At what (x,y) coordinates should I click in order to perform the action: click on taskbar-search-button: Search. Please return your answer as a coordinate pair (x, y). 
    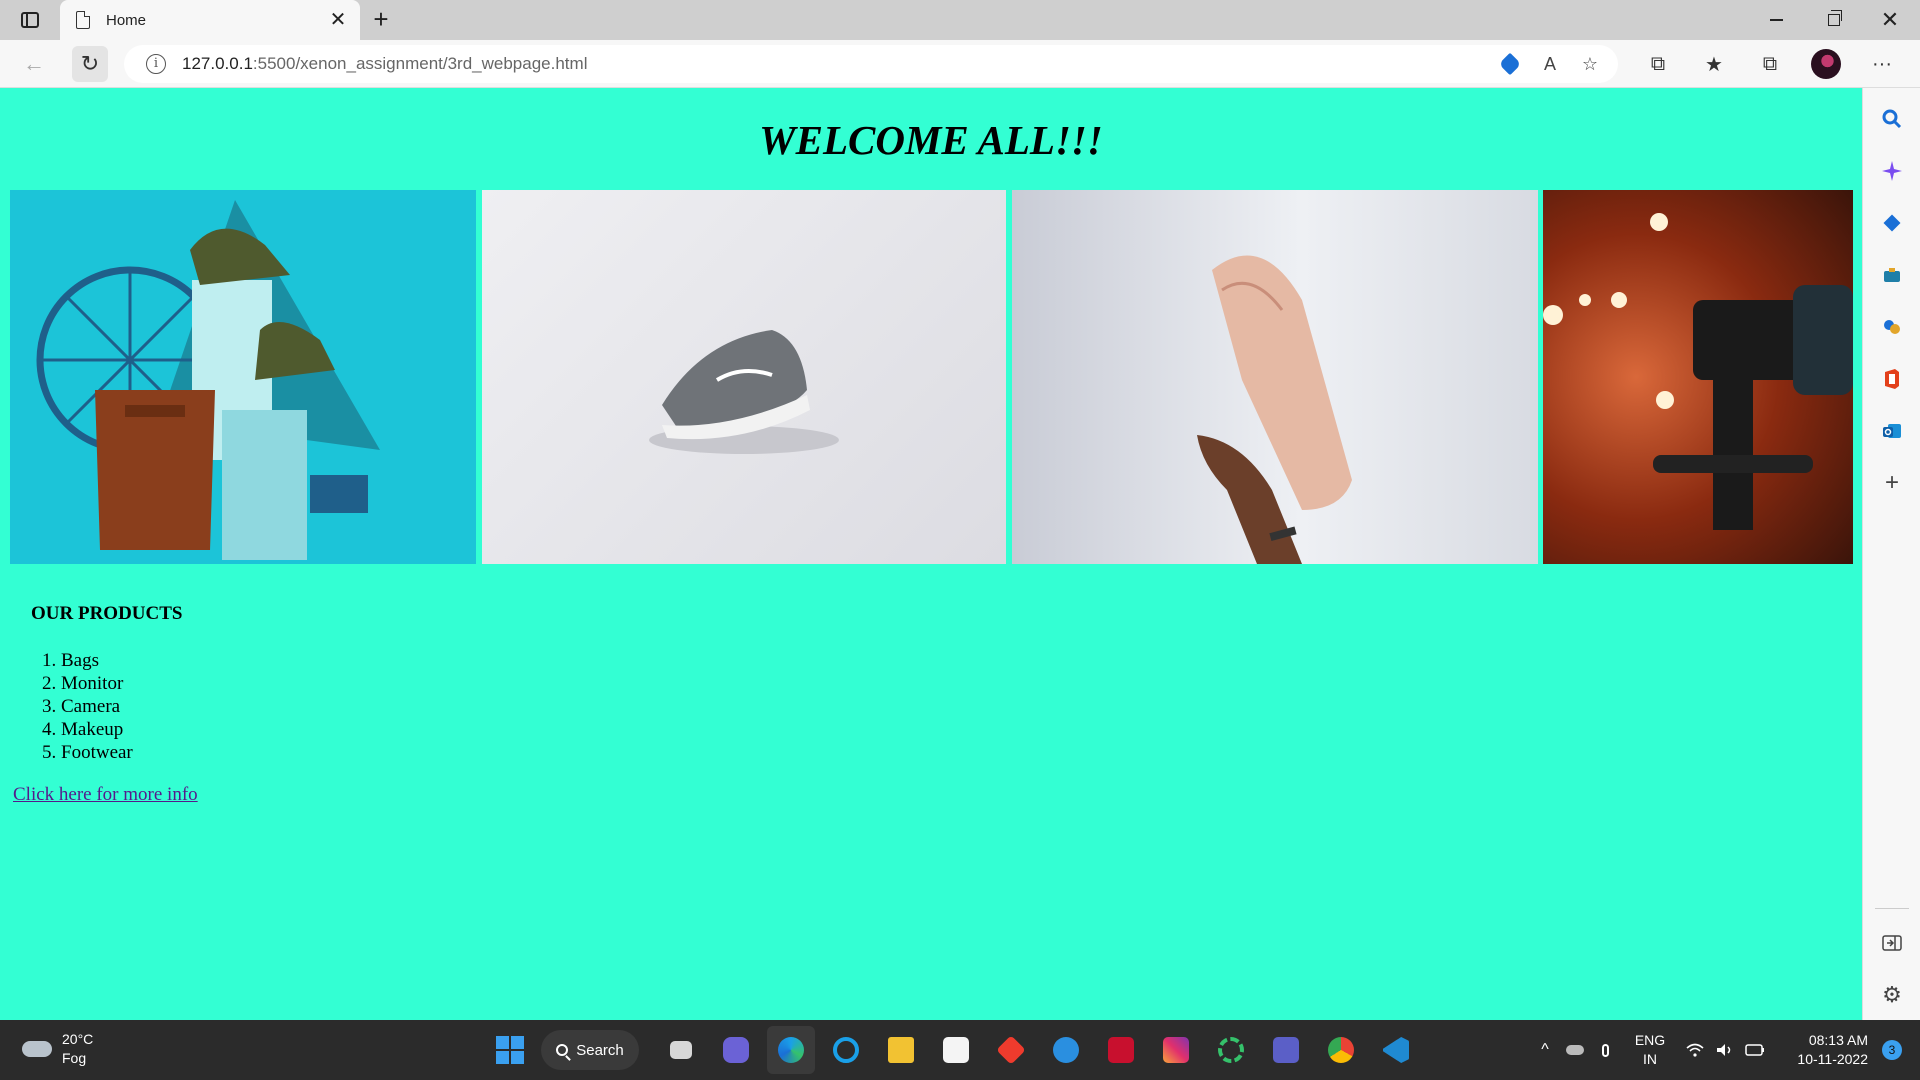
    Looking at the image, I should click on (590, 1050).